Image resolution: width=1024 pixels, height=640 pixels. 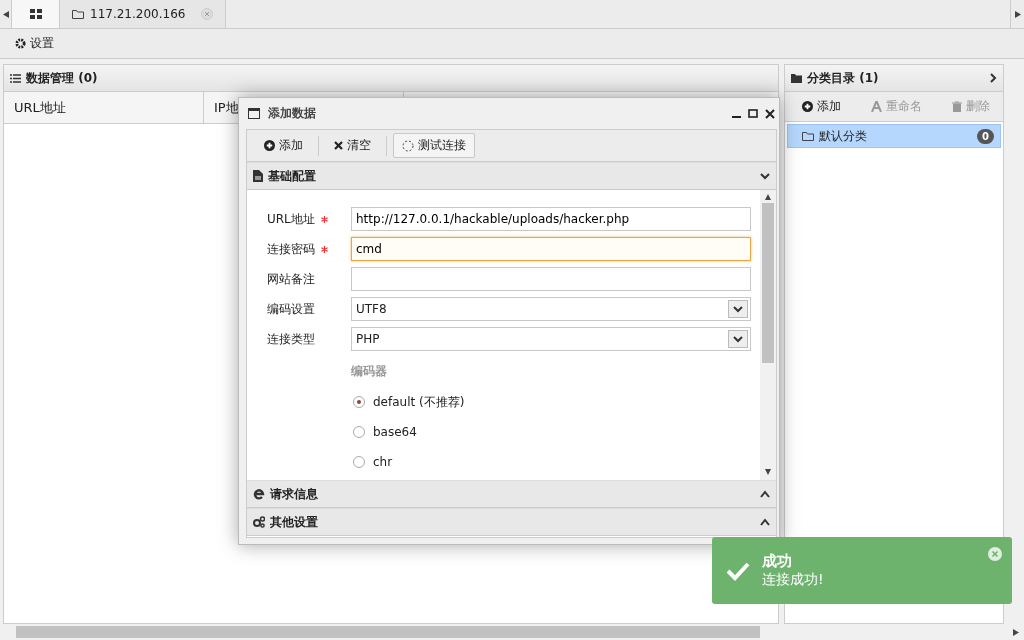 What do you see at coordinates (511, 522) in the screenshot?
I see `section-header: 其他设置` at bounding box center [511, 522].